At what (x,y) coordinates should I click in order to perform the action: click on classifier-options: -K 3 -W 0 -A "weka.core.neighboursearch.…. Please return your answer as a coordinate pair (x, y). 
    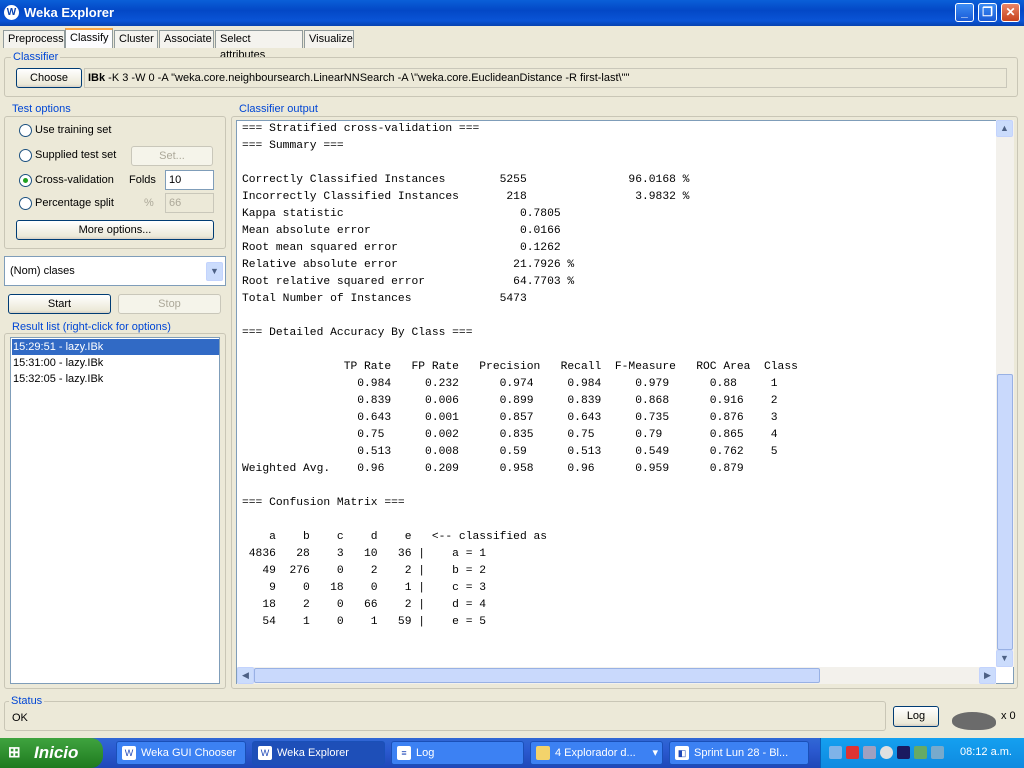
    Looking at the image, I should click on (367, 78).